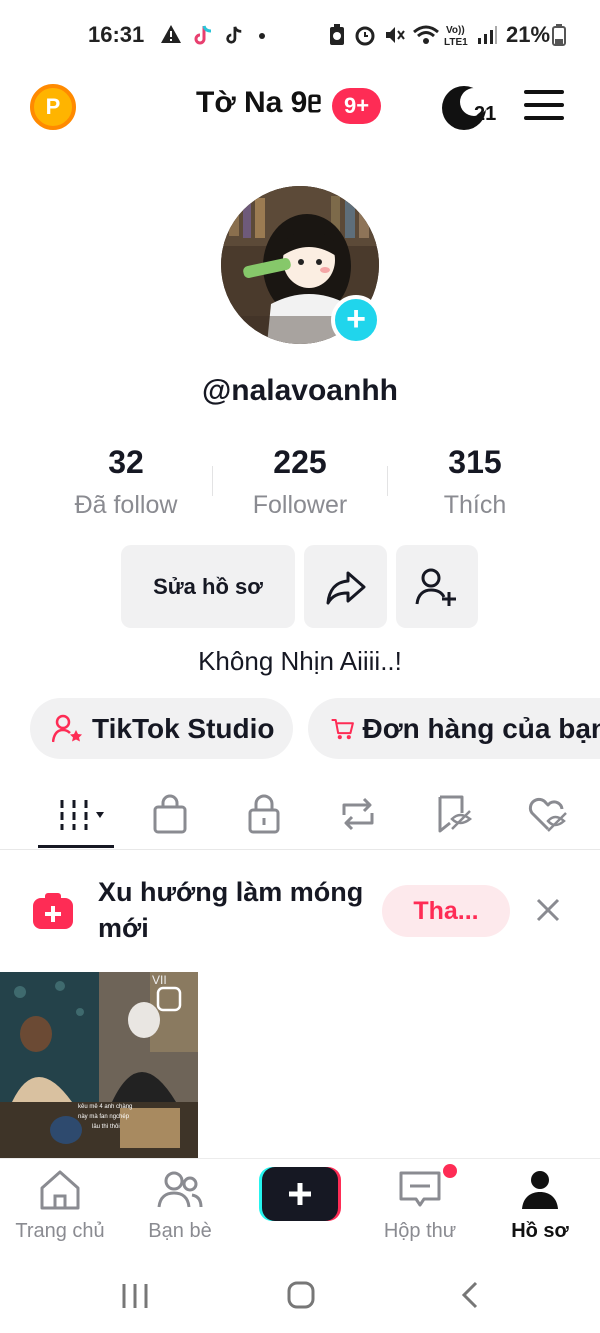 Image resolution: width=600 pixels, height=1333 pixels. I want to click on volte-icon: Vo))LTE1, so click(456, 36).